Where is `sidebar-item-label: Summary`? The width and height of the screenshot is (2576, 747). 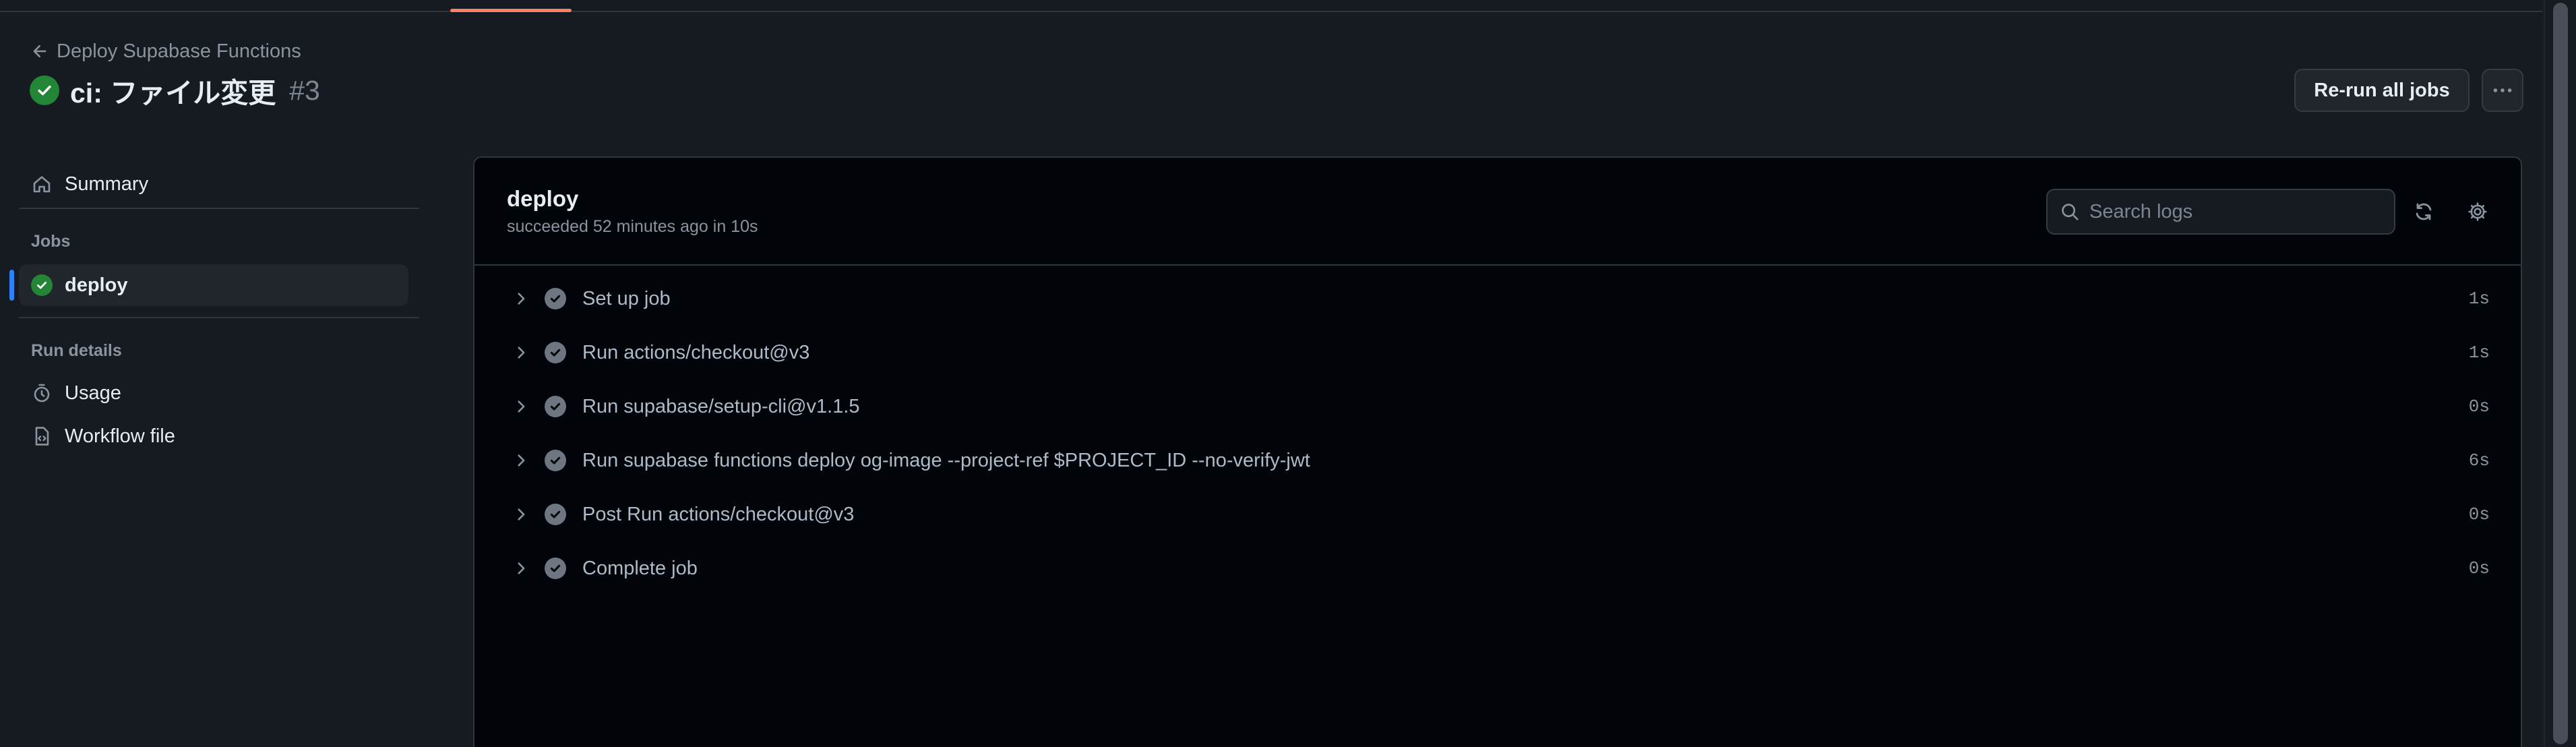
sidebar-item-label: Summary is located at coordinates (107, 184).